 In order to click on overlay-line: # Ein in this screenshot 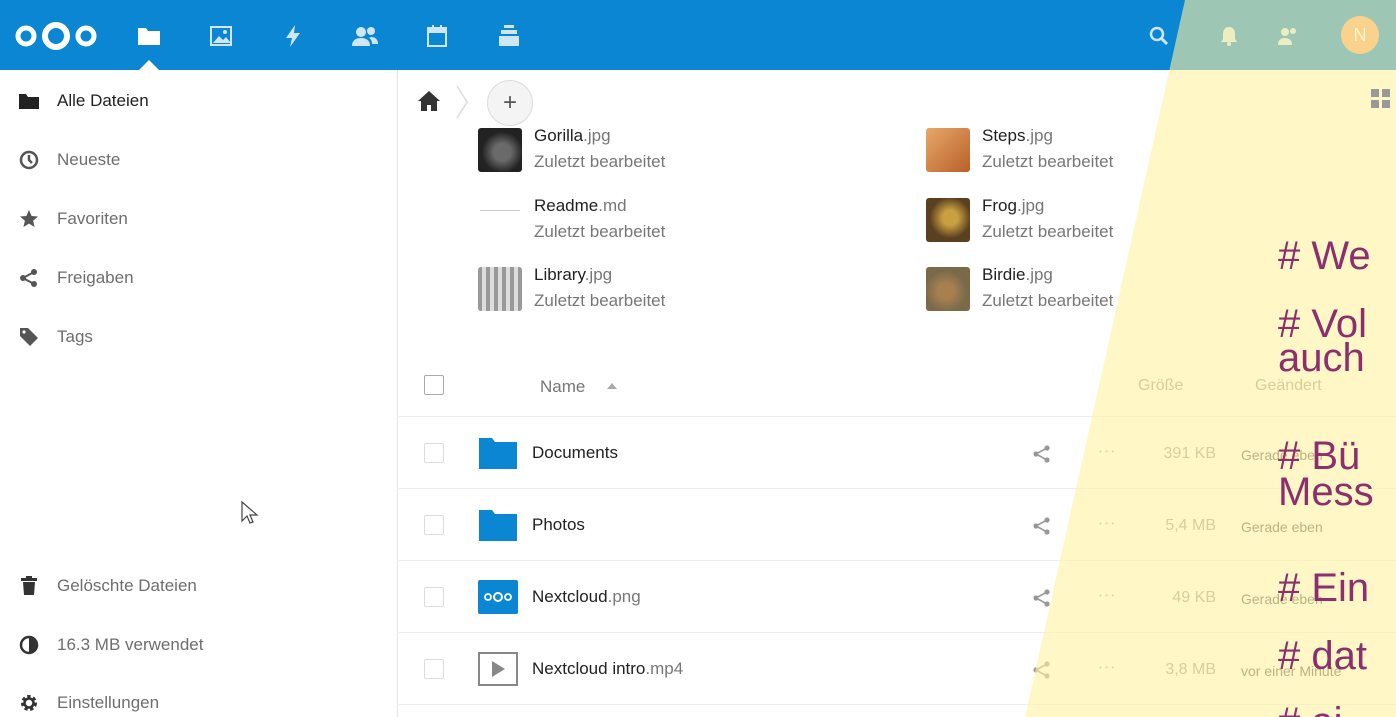, I will do `click(1324, 588)`.